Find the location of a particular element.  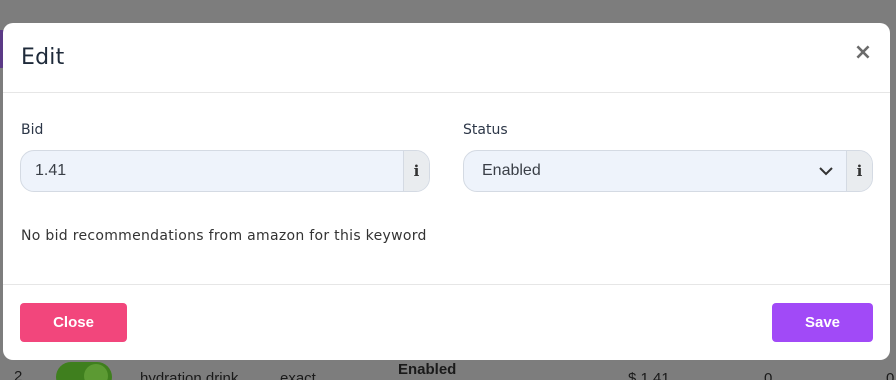

status-info-button: i is located at coordinates (859, 171).